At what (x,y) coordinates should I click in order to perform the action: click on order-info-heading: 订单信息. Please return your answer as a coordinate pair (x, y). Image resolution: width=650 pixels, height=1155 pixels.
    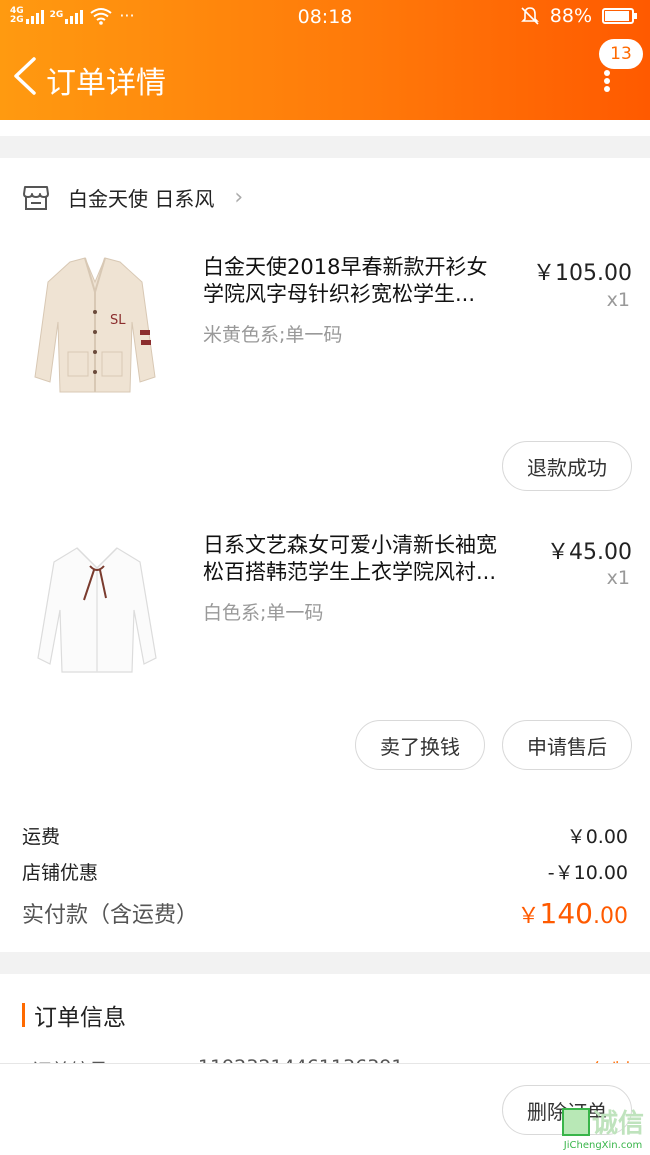
    Looking at the image, I should click on (74, 1015).